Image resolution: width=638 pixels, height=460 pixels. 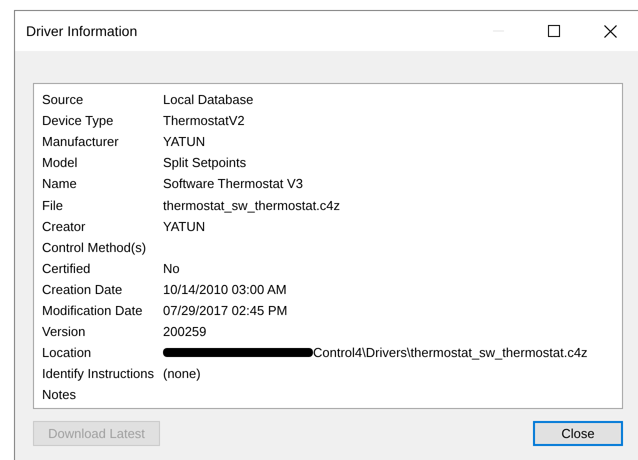 What do you see at coordinates (225, 289) in the screenshot?
I see `field-value: 10/14/2010 03:00 AM` at bounding box center [225, 289].